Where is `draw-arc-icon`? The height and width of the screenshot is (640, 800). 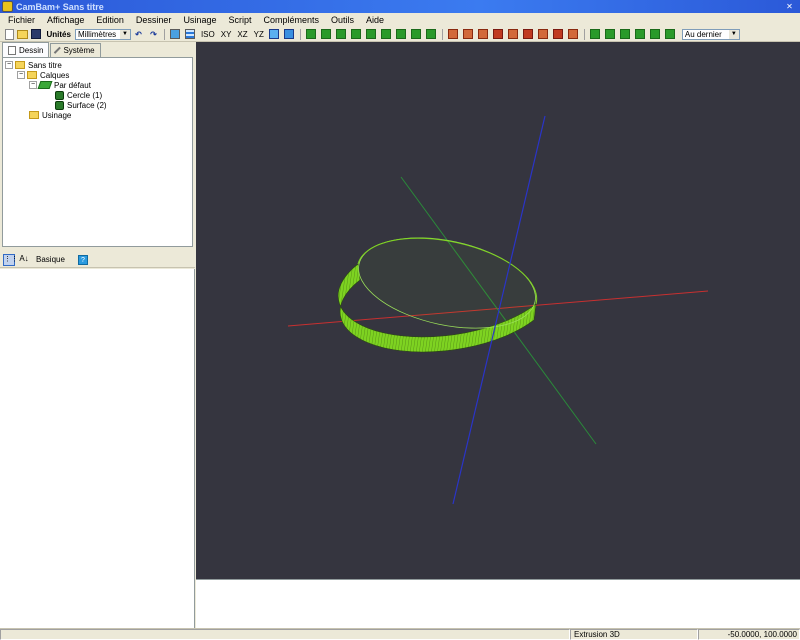 draw-arc-icon is located at coordinates (371, 34).